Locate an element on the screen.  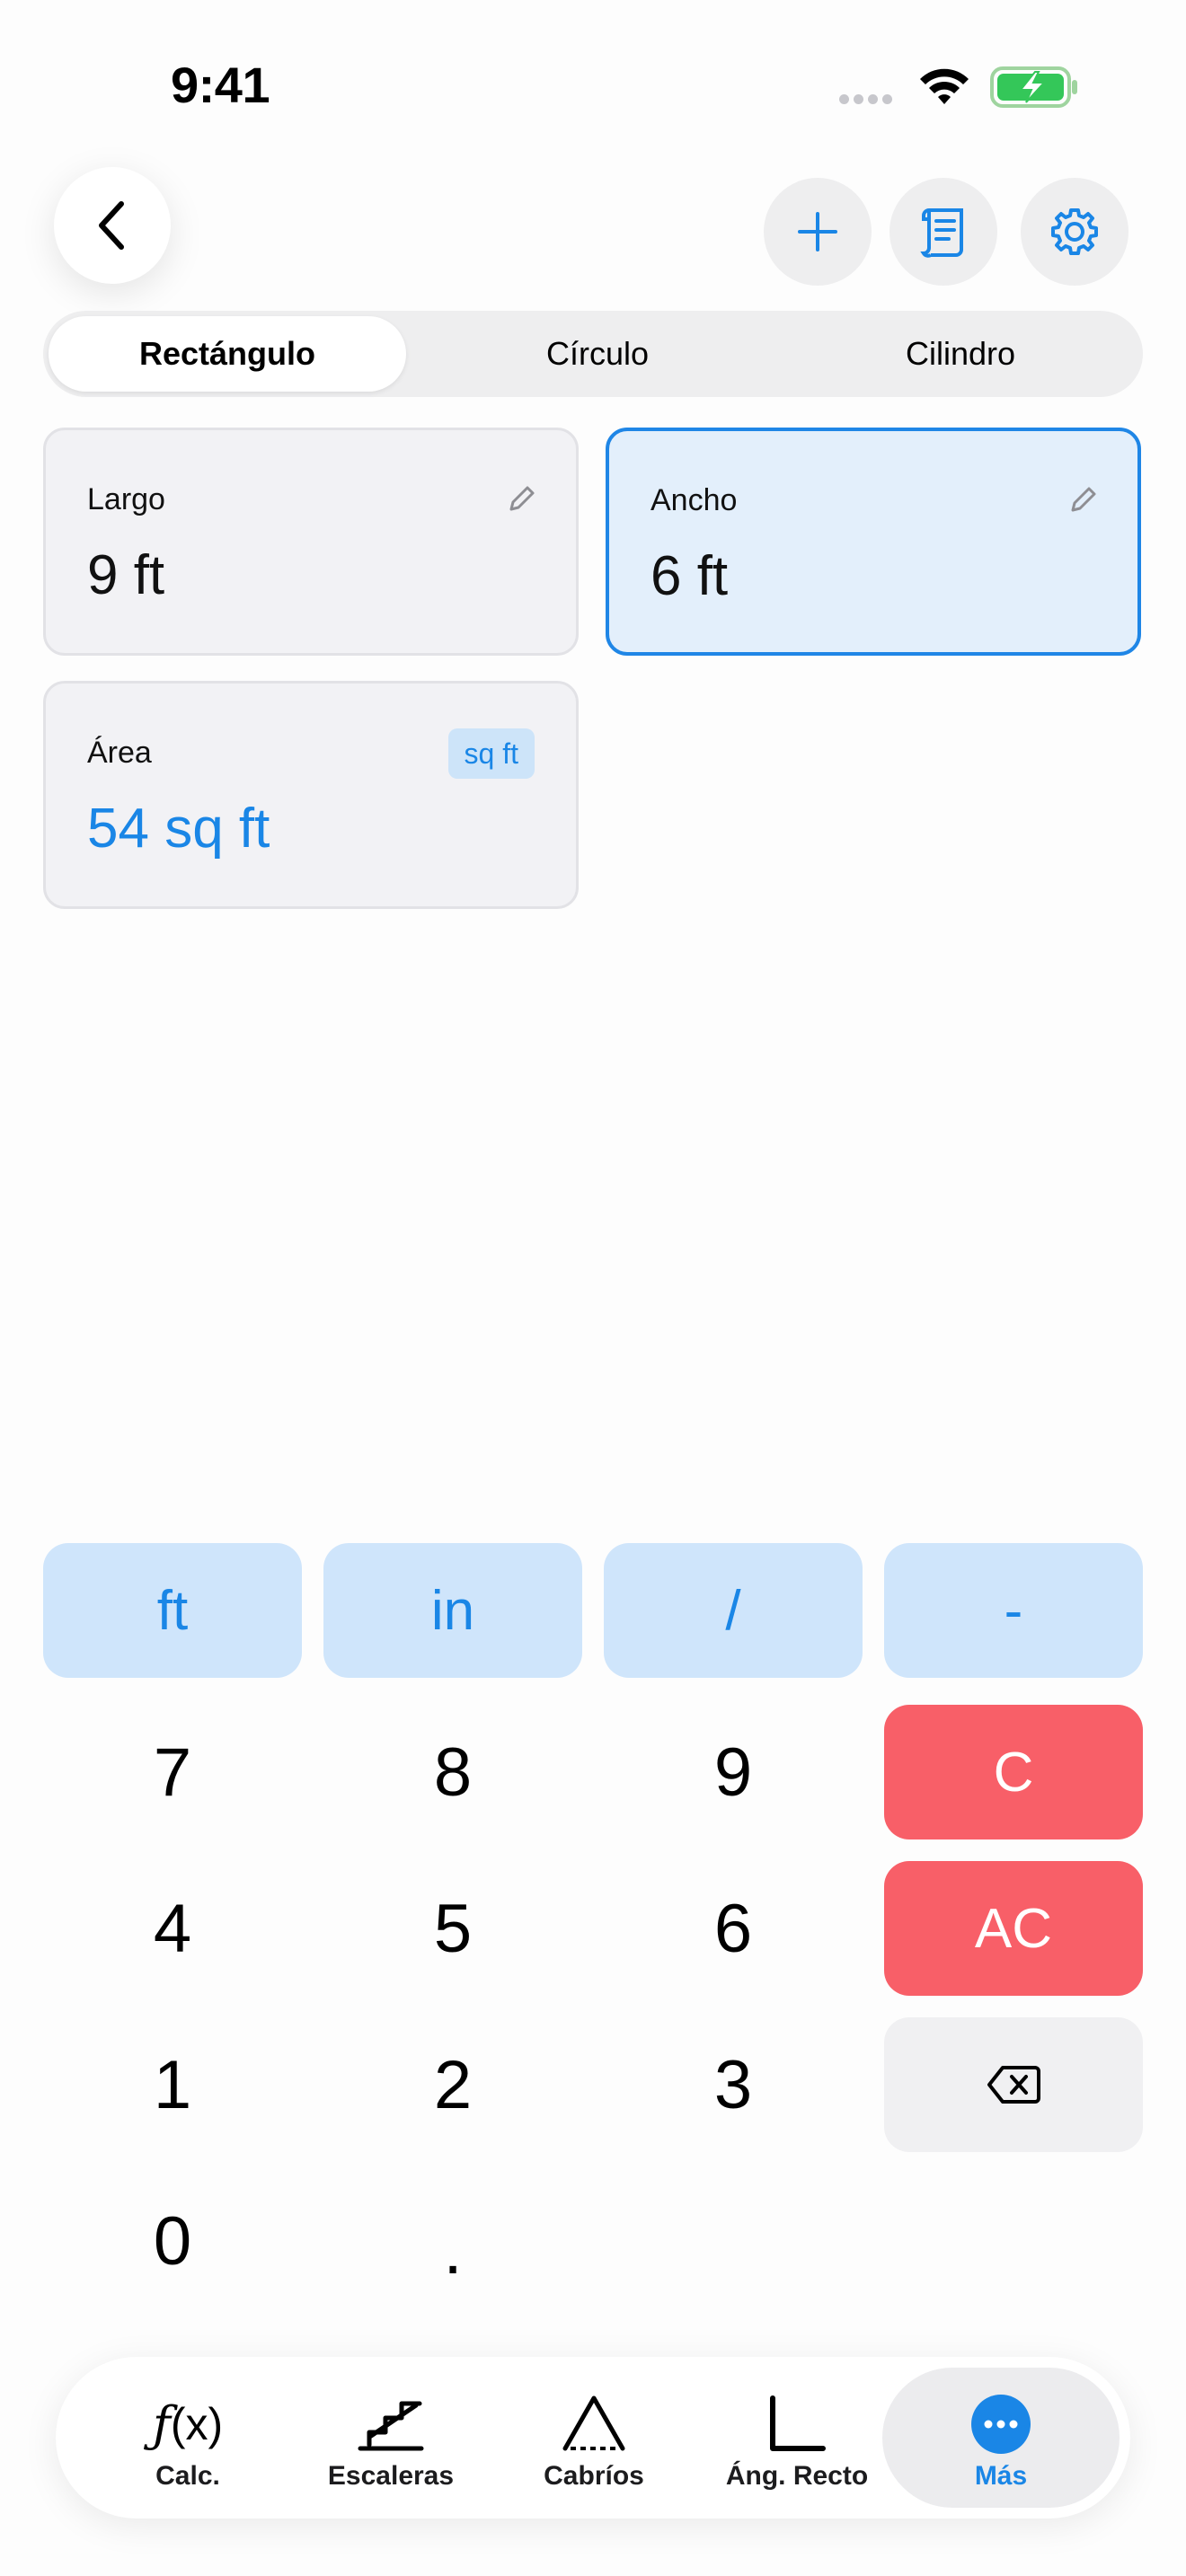
back-button is located at coordinates (112, 225).